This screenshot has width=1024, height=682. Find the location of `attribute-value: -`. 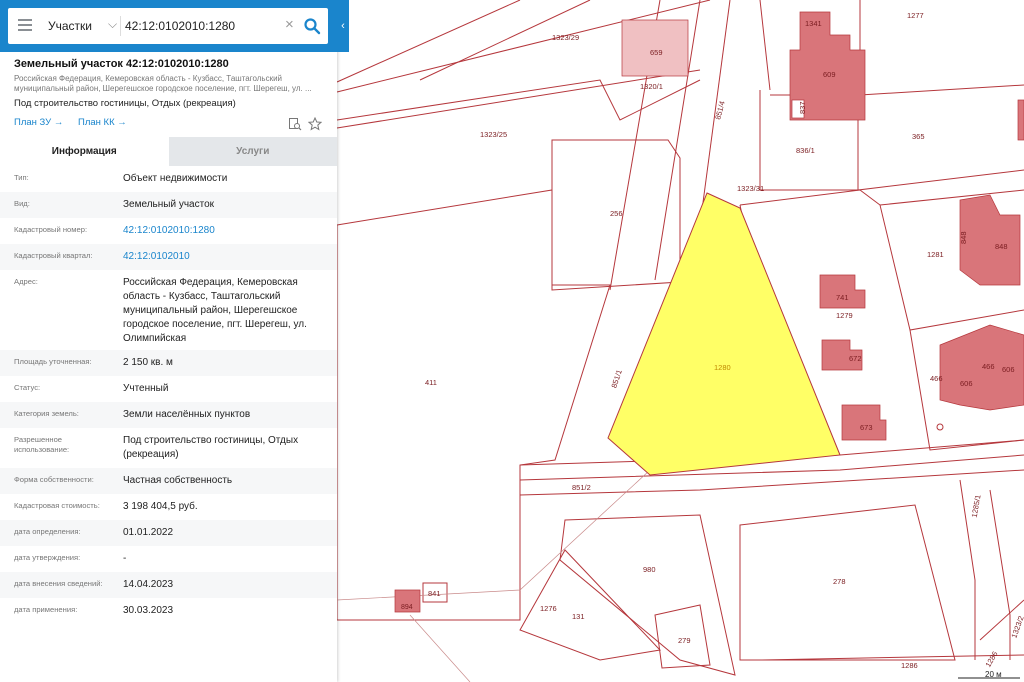

attribute-value: - is located at coordinates (125, 558).